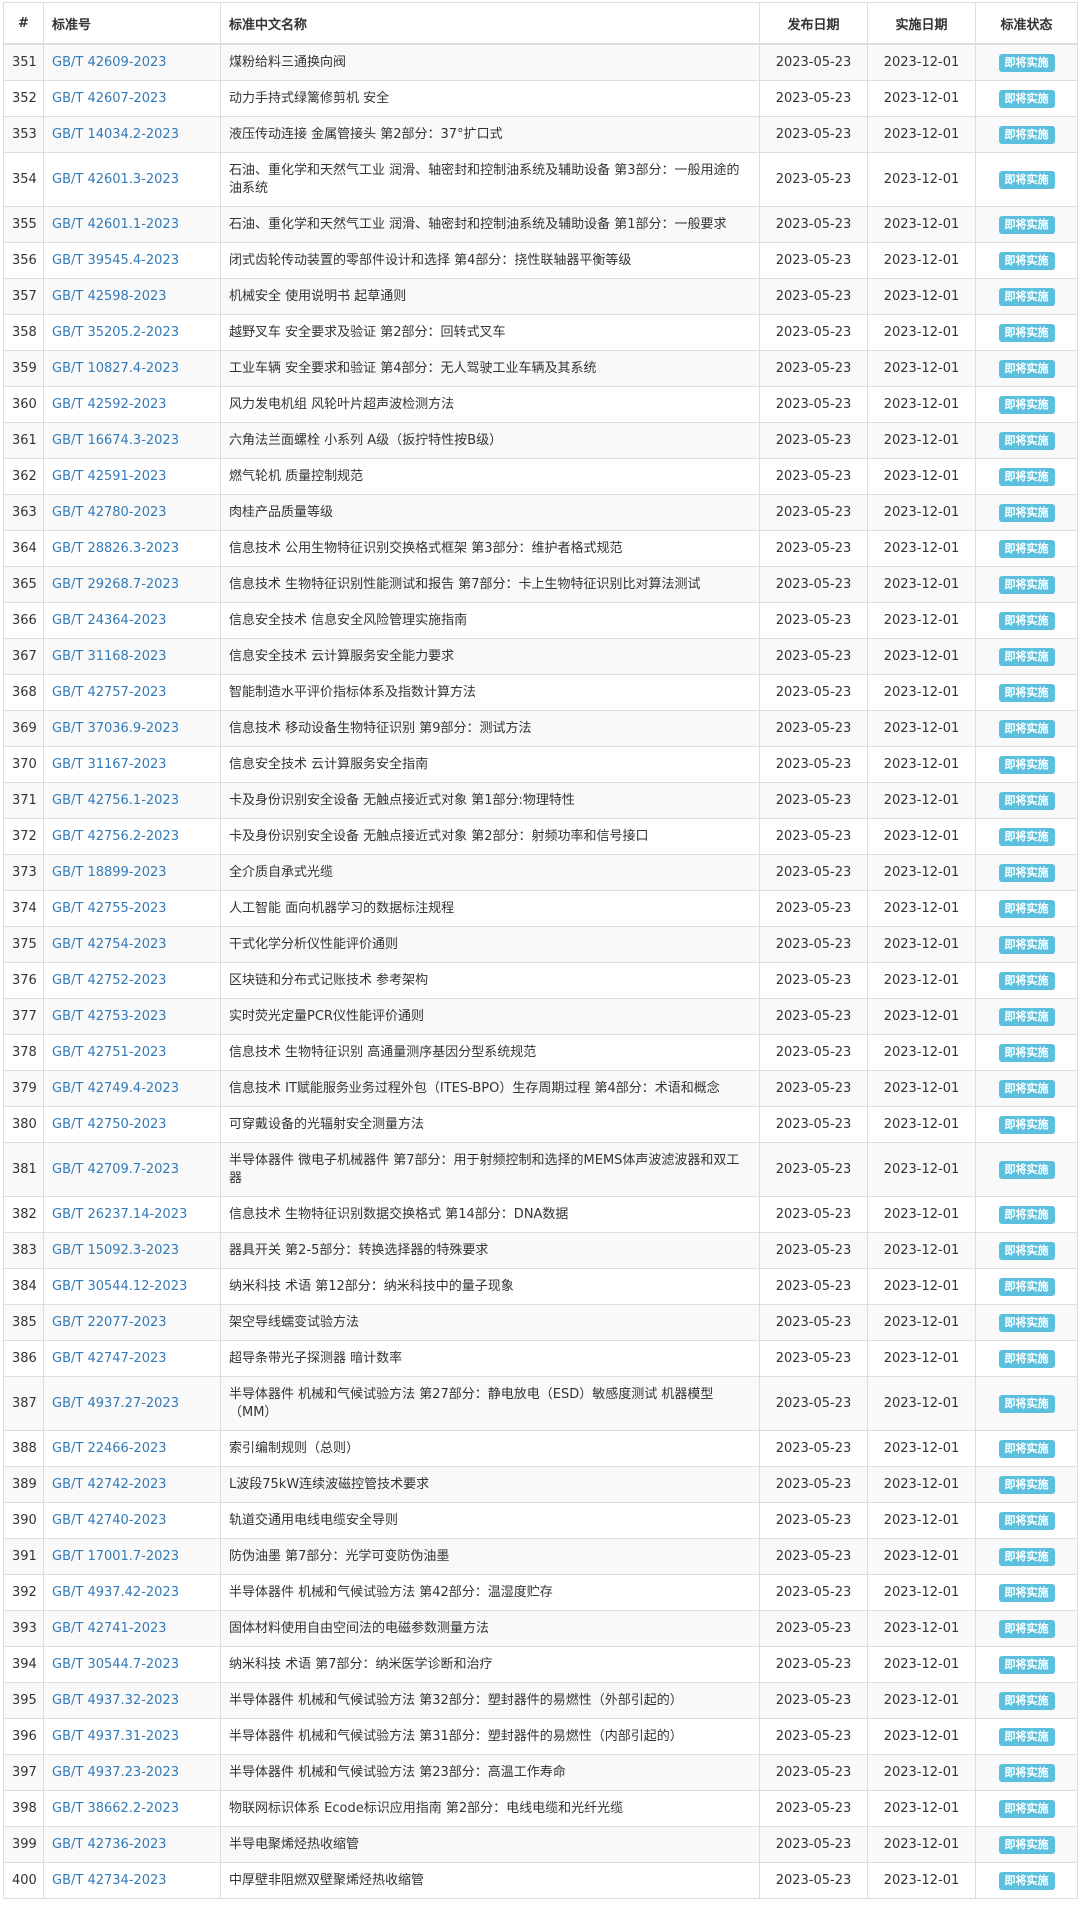 This screenshot has width=1080, height=1914. Describe the element at coordinates (109, 908) in the screenshot. I see `standard-code-link: GB/T 42755-2023` at that location.